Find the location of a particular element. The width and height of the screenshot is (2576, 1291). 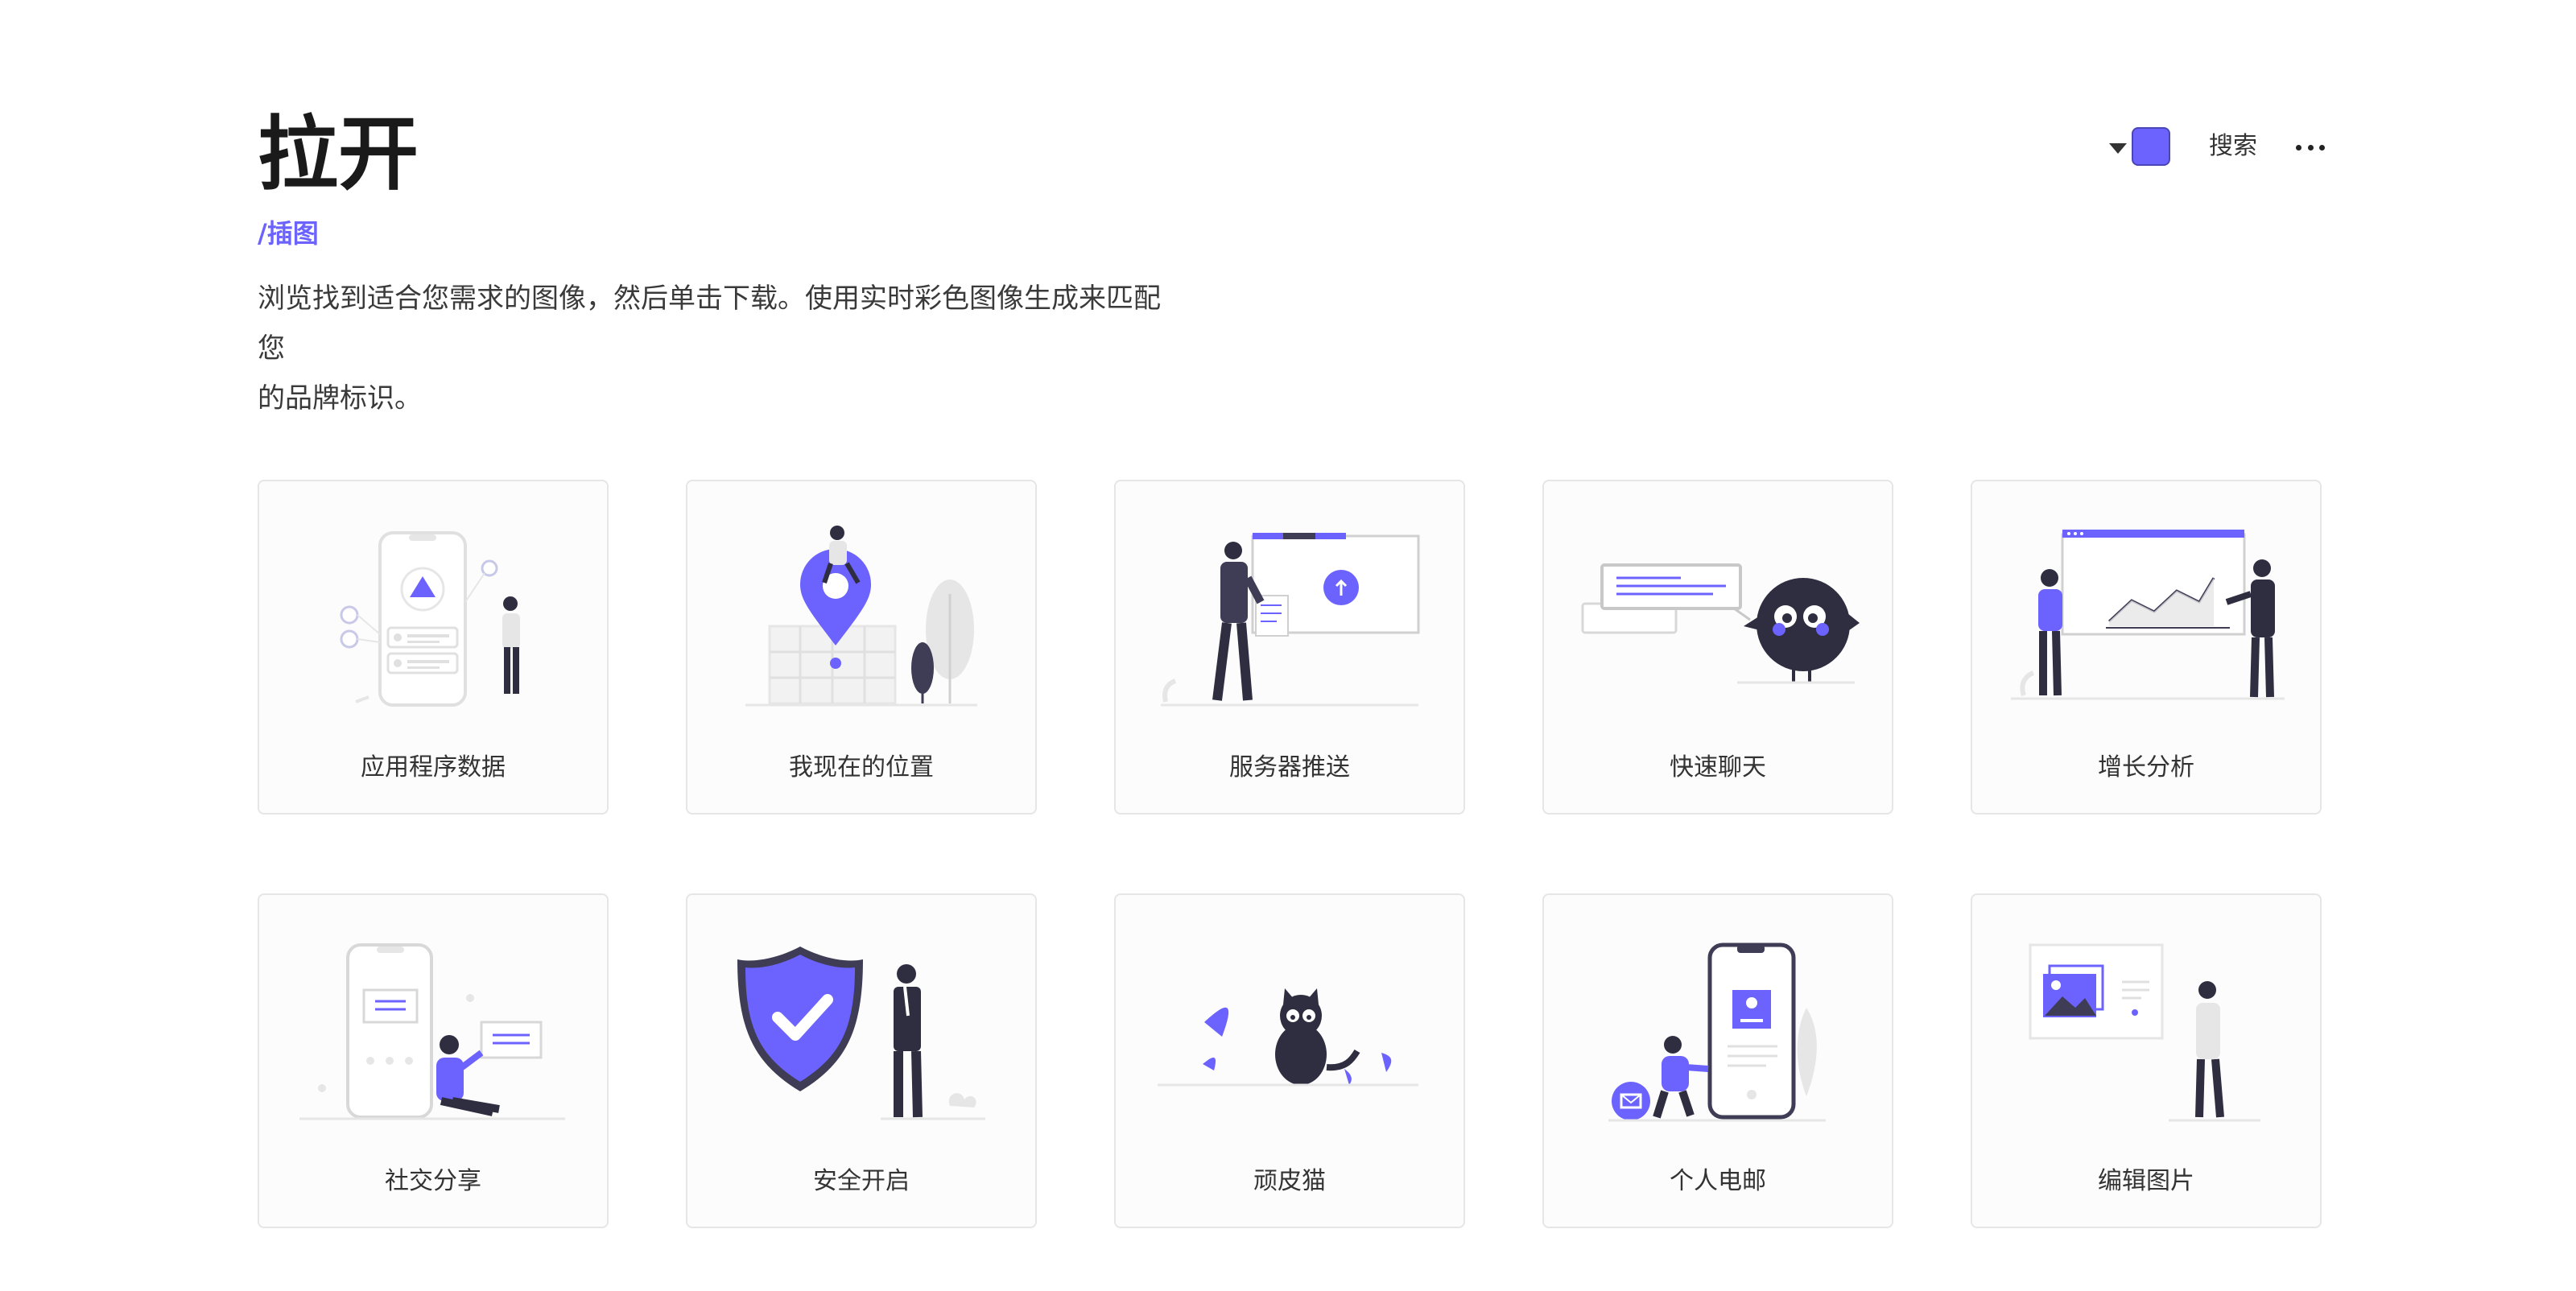

search-button: 搜索 is located at coordinates (2233, 146).